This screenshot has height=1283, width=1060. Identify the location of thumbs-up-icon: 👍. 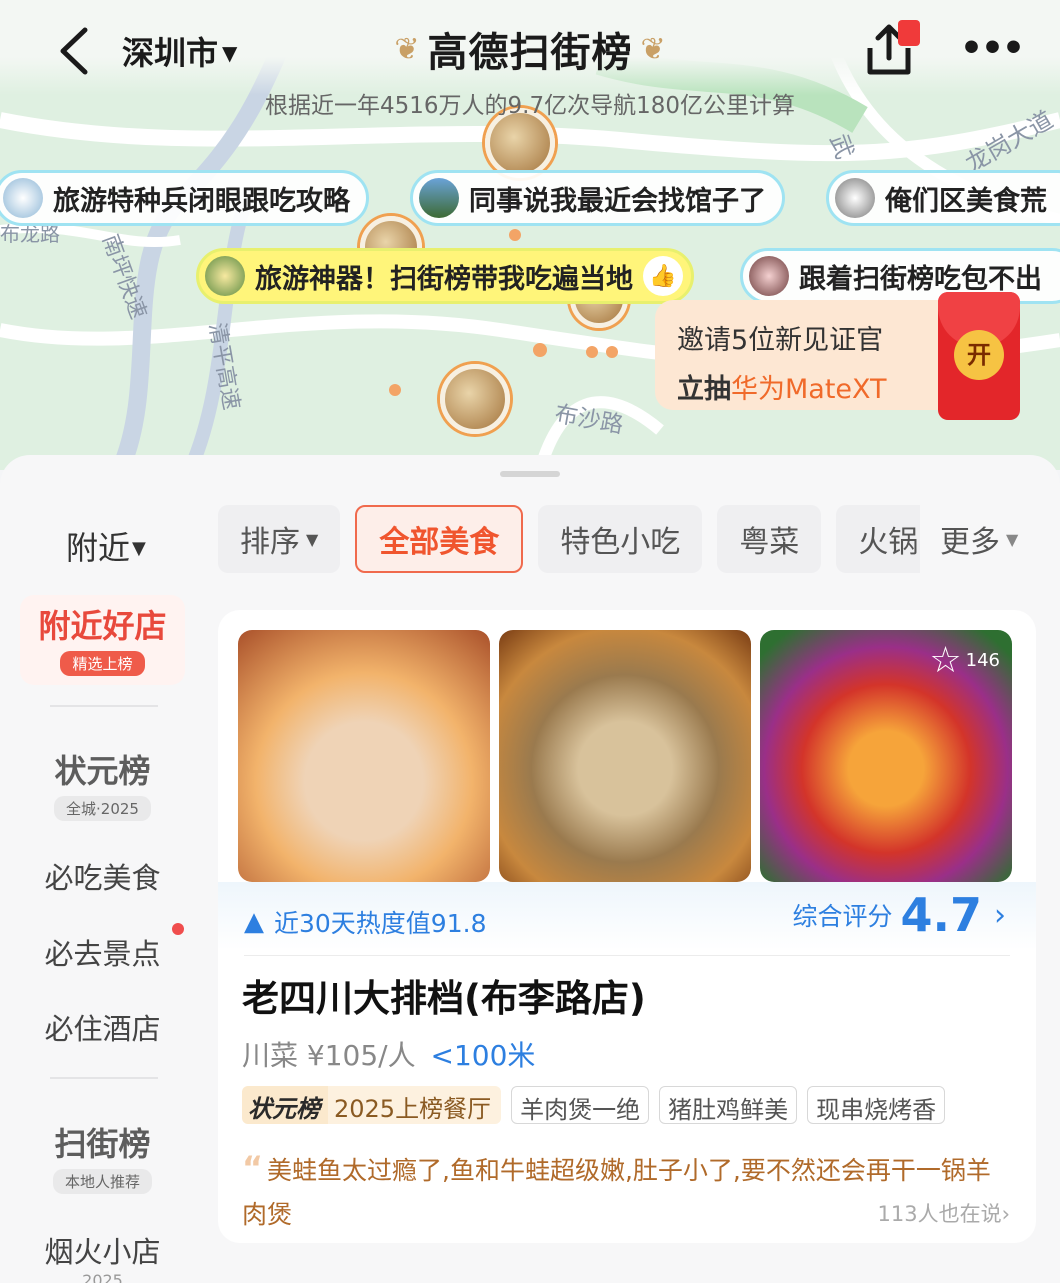
(663, 276).